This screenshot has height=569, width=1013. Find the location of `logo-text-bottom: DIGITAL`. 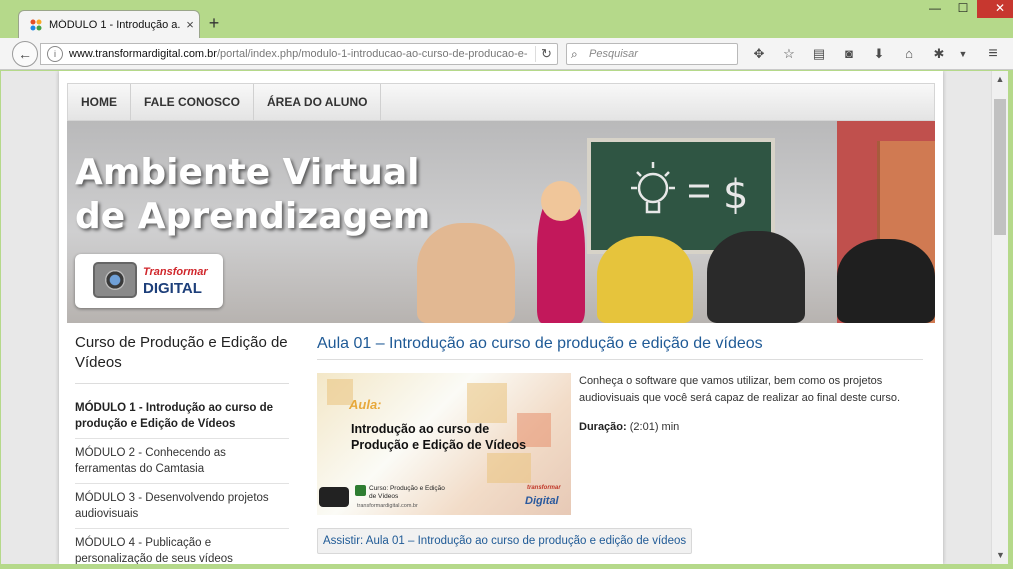

logo-text-bottom: DIGITAL is located at coordinates (172, 288).